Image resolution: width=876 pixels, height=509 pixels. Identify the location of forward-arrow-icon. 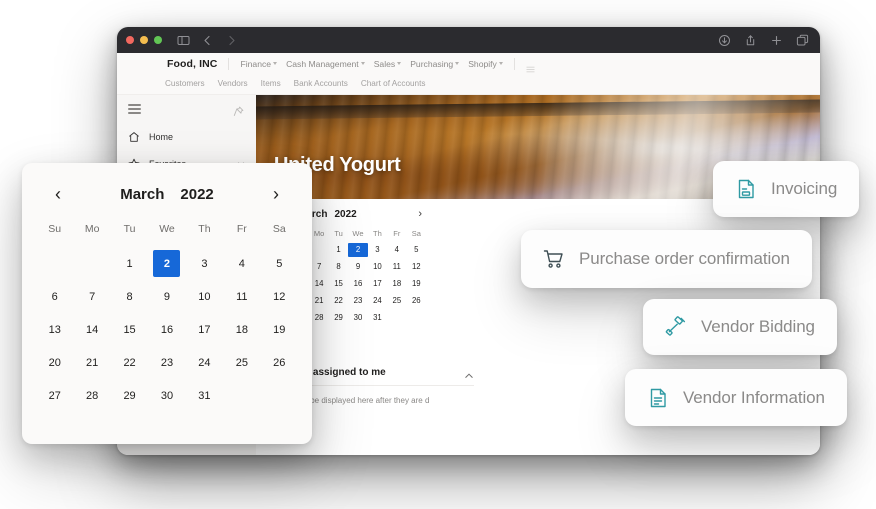
(231, 40).